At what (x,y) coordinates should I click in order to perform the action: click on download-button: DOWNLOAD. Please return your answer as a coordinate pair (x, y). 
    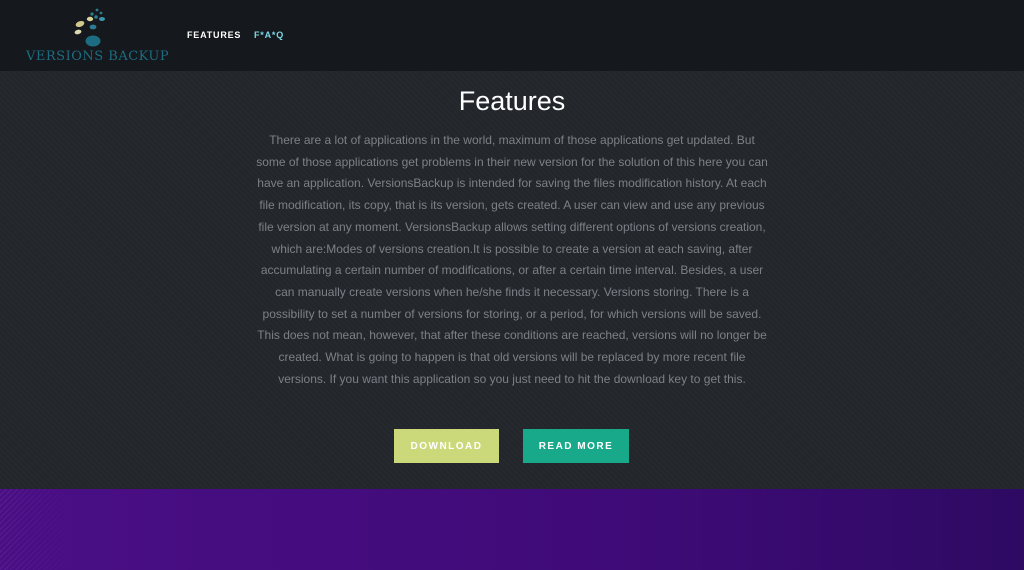
    Looking at the image, I should click on (446, 446).